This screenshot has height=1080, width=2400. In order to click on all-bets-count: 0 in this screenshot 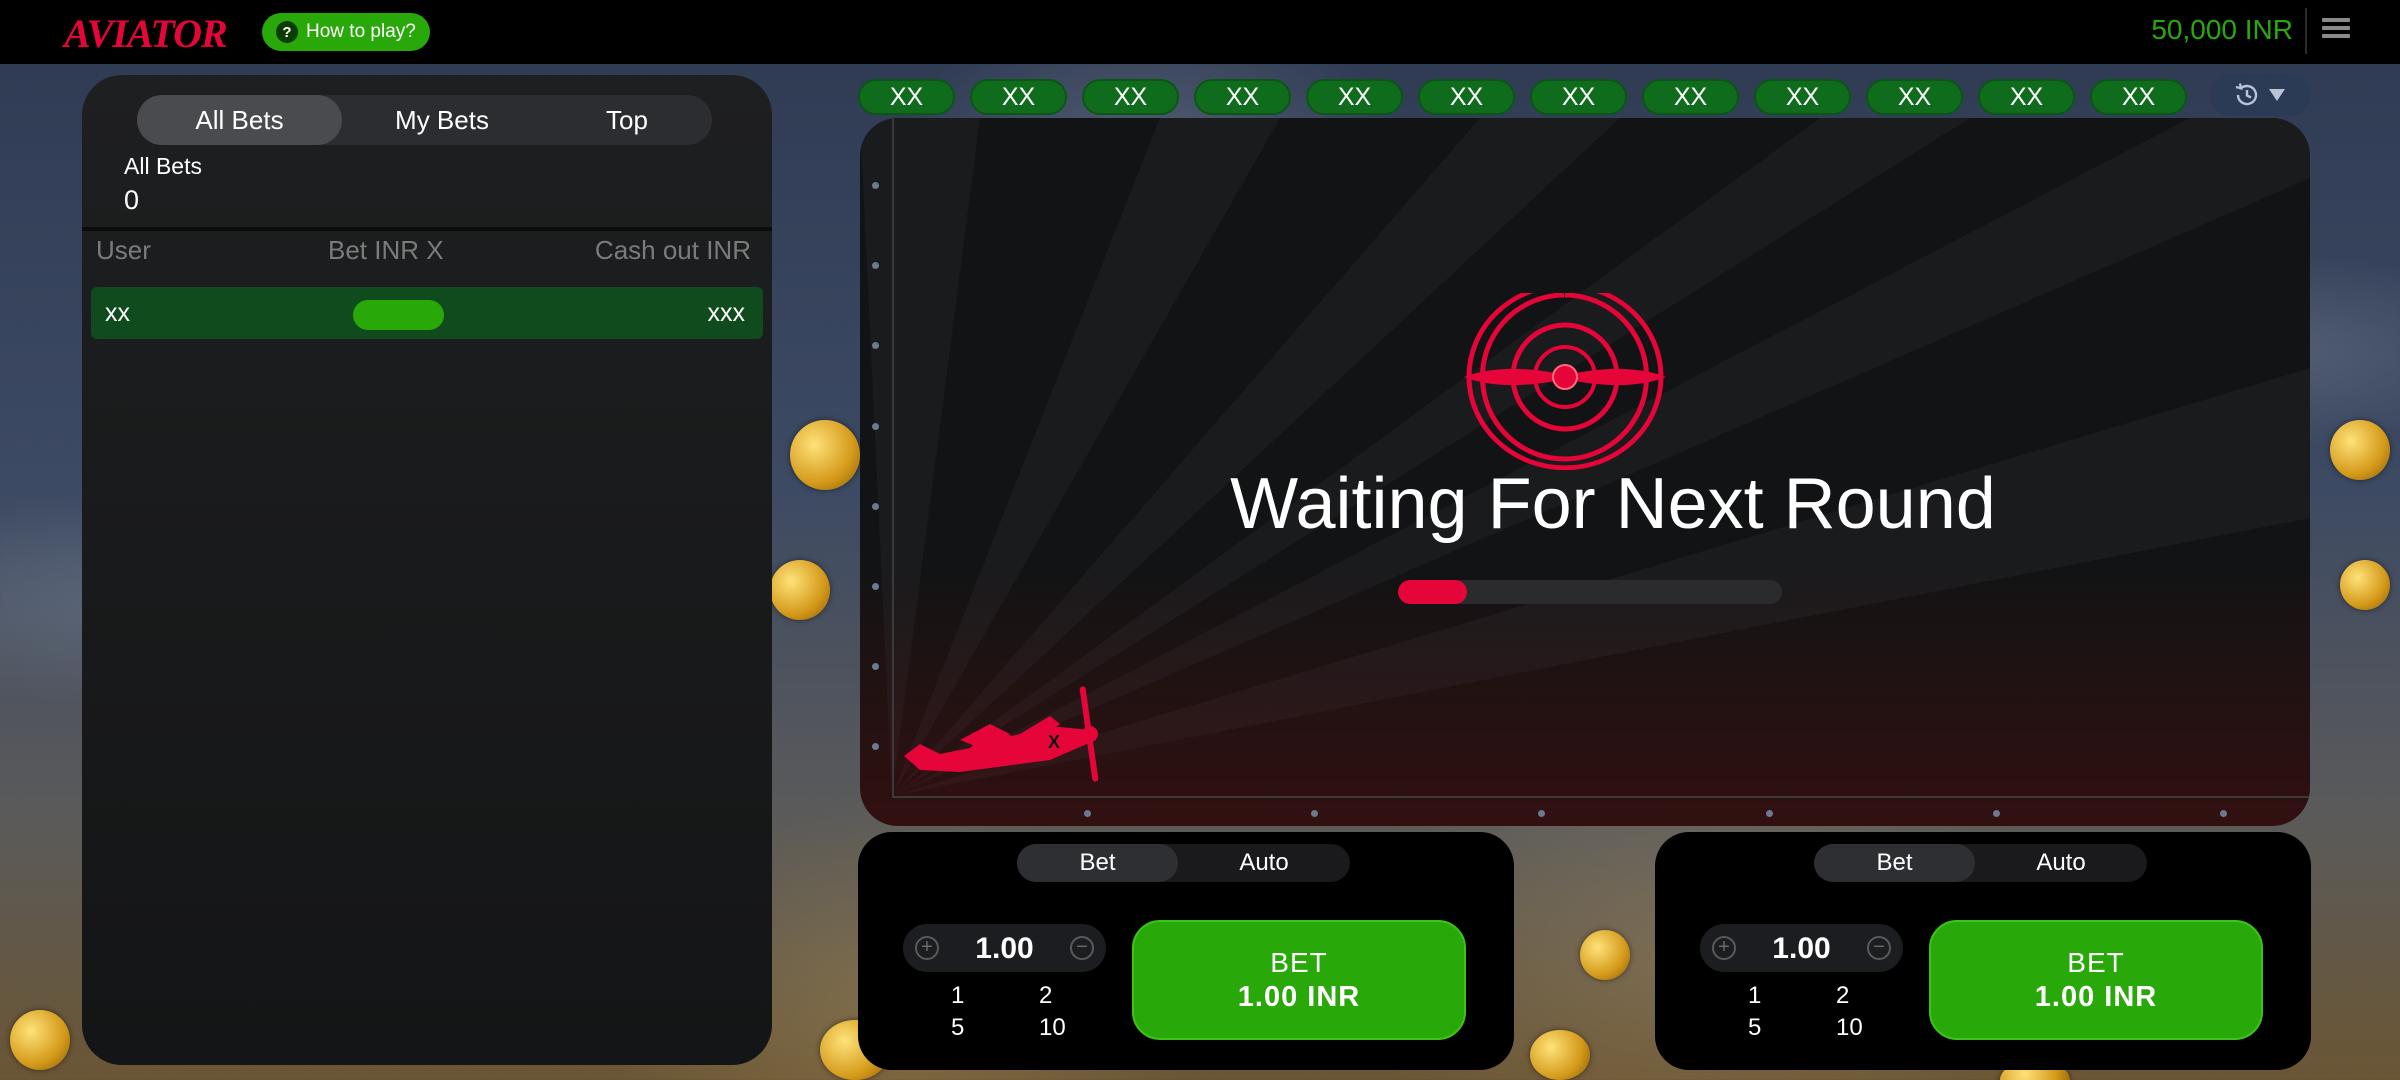, I will do `click(132, 200)`.